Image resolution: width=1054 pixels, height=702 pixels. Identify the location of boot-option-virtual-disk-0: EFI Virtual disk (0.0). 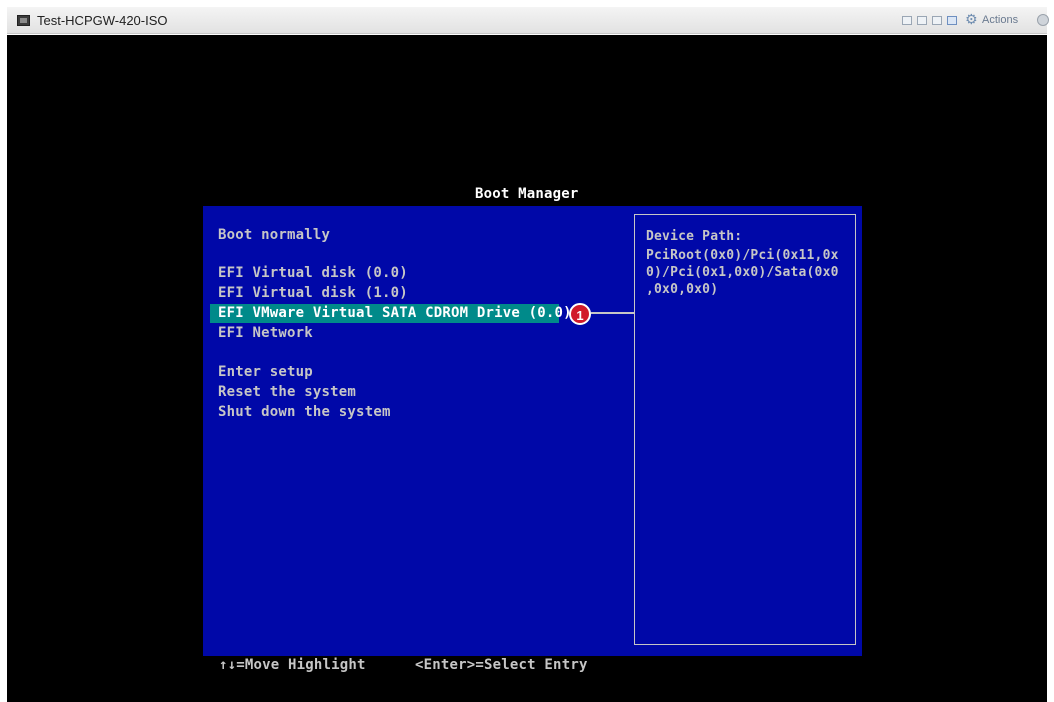
(313, 273).